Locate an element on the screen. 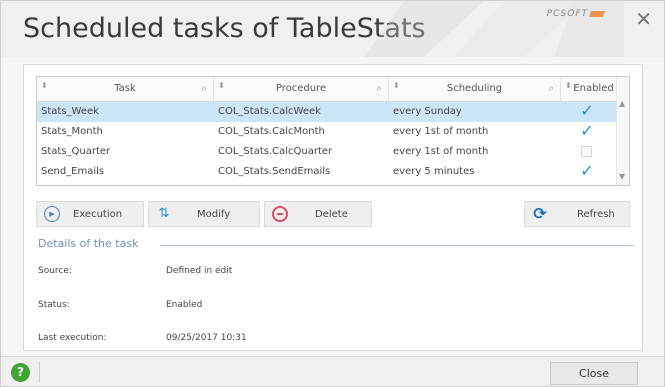 The width and height of the screenshot is (665, 387). execution-button-label: Execution is located at coordinates (98, 214).